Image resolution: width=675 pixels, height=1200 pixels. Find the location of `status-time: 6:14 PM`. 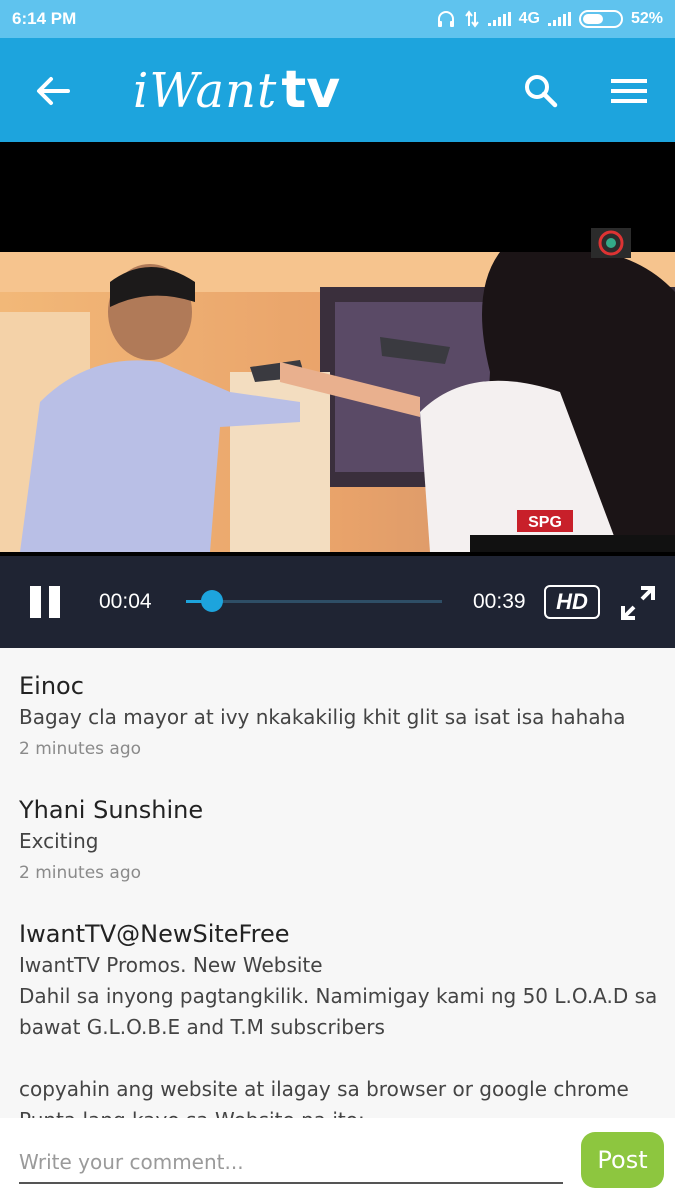

status-time: 6:14 PM is located at coordinates (44, 18).